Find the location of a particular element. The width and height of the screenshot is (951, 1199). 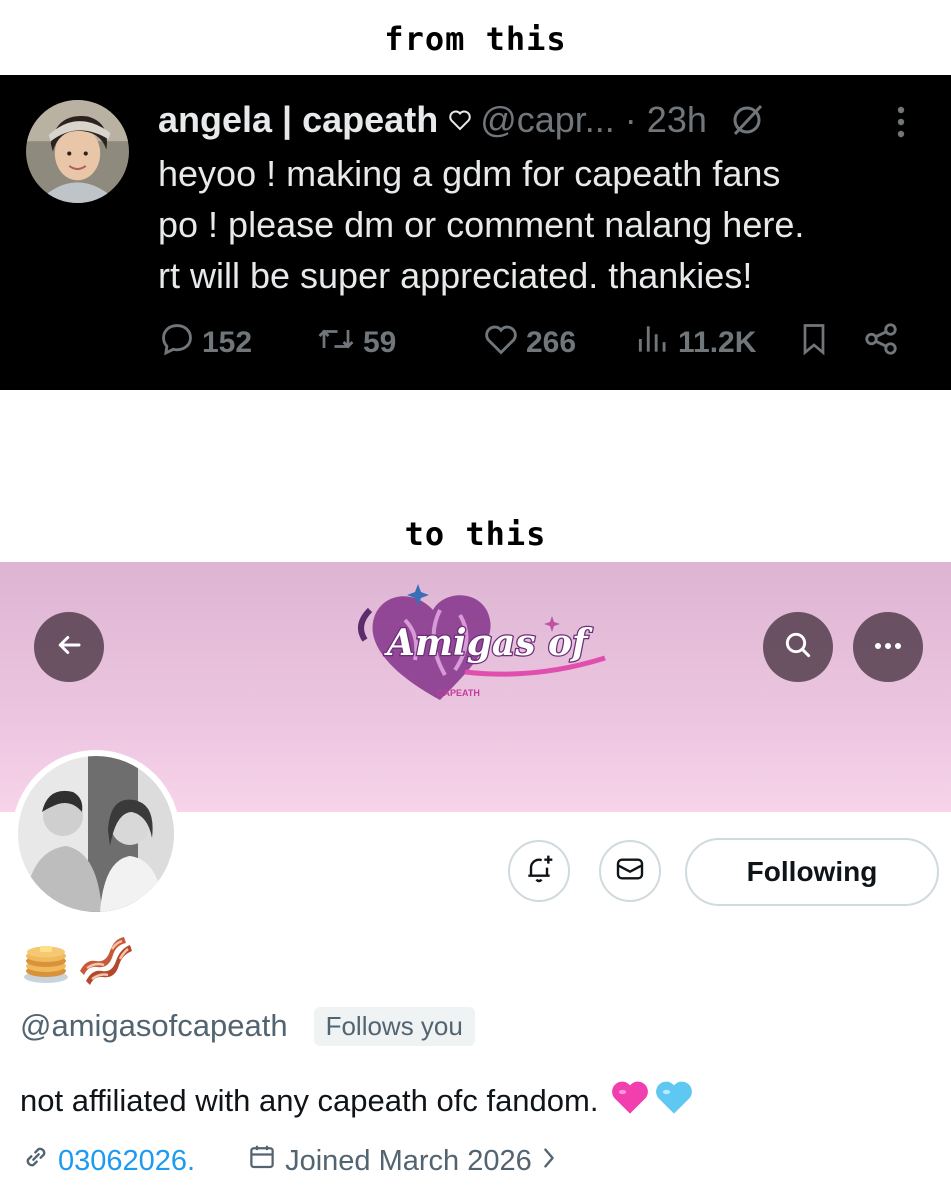

bell-plus-icon is located at coordinates (539, 871).